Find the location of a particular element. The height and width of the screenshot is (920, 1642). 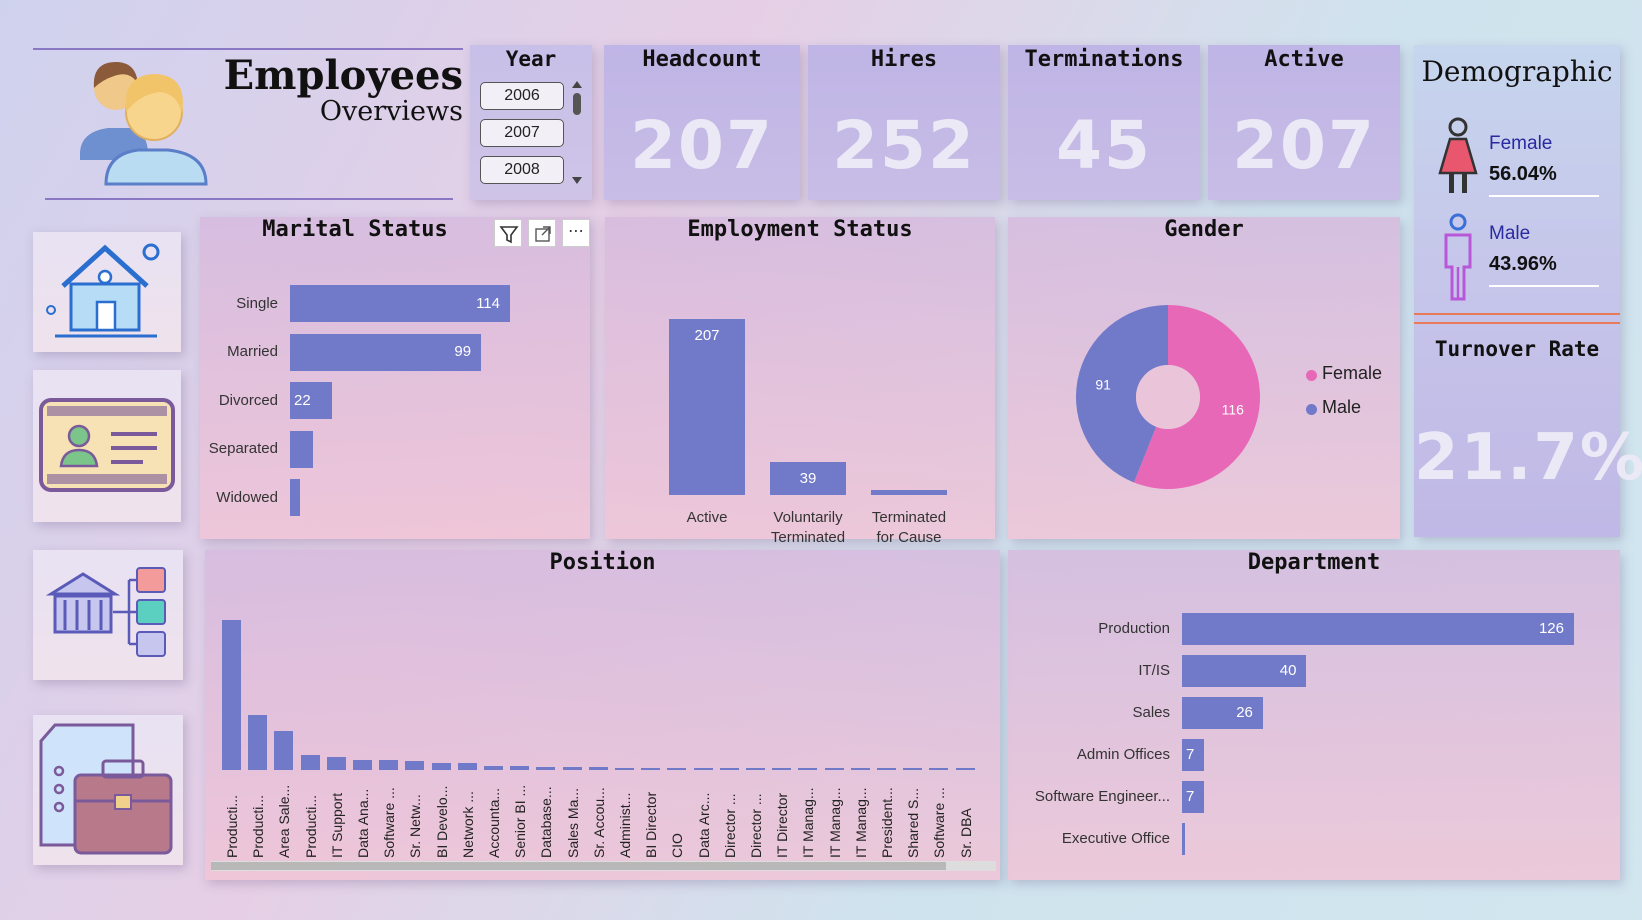

gender-donut: 116 91 is located at coordinates (1168, 397).